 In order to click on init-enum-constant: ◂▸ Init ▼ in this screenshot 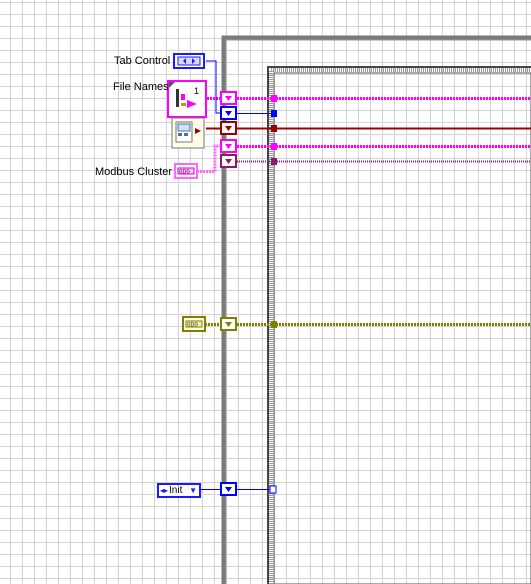, I will do `click(179, 490)`.